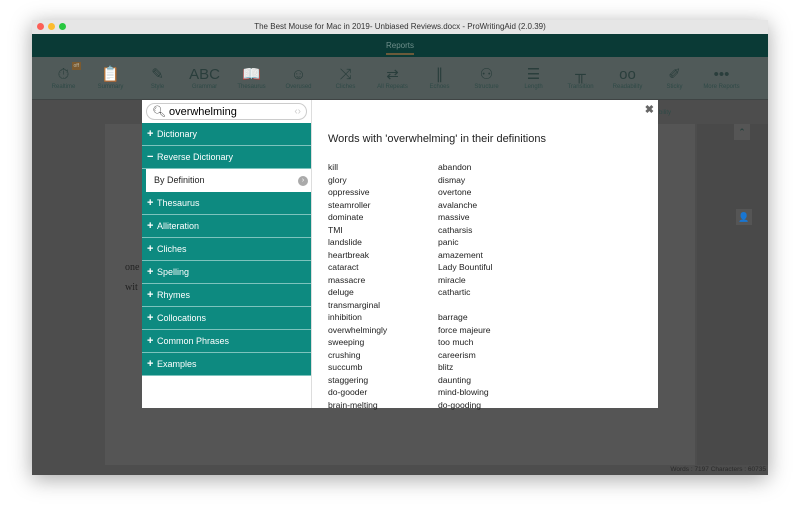  I want to click on result-word: steamroller, so click(383, 205).